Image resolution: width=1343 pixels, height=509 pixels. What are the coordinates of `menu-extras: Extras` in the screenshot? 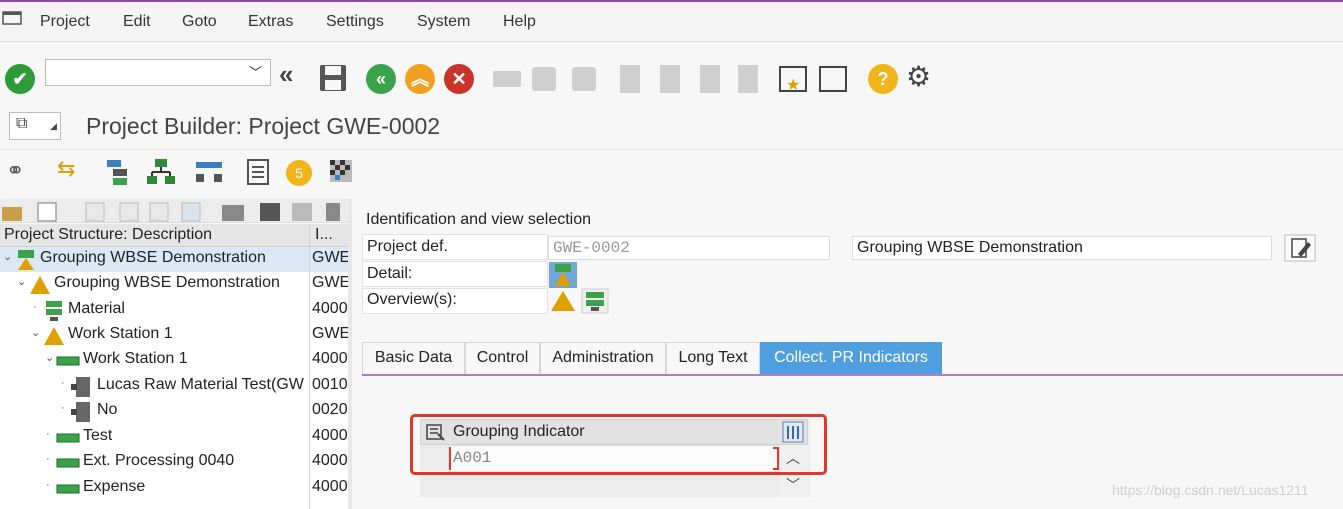 It's located at (270, 22).